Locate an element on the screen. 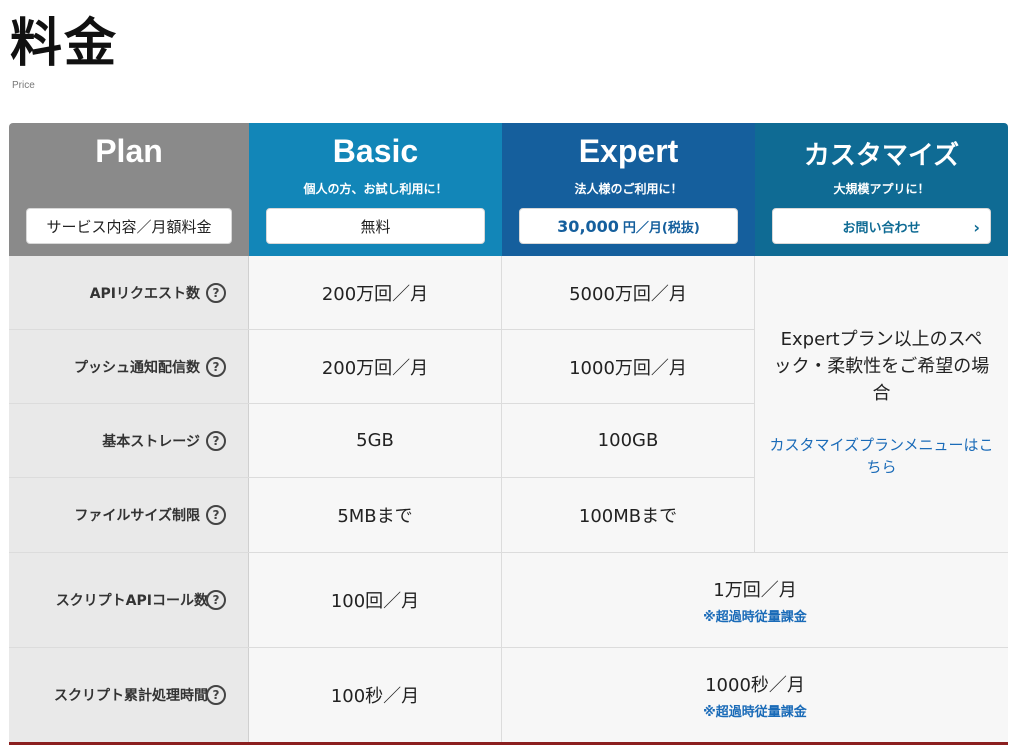 The image size is (1019, 745). expert-price-unit: 円／月(税抜) is located at coordinates (661, 228).